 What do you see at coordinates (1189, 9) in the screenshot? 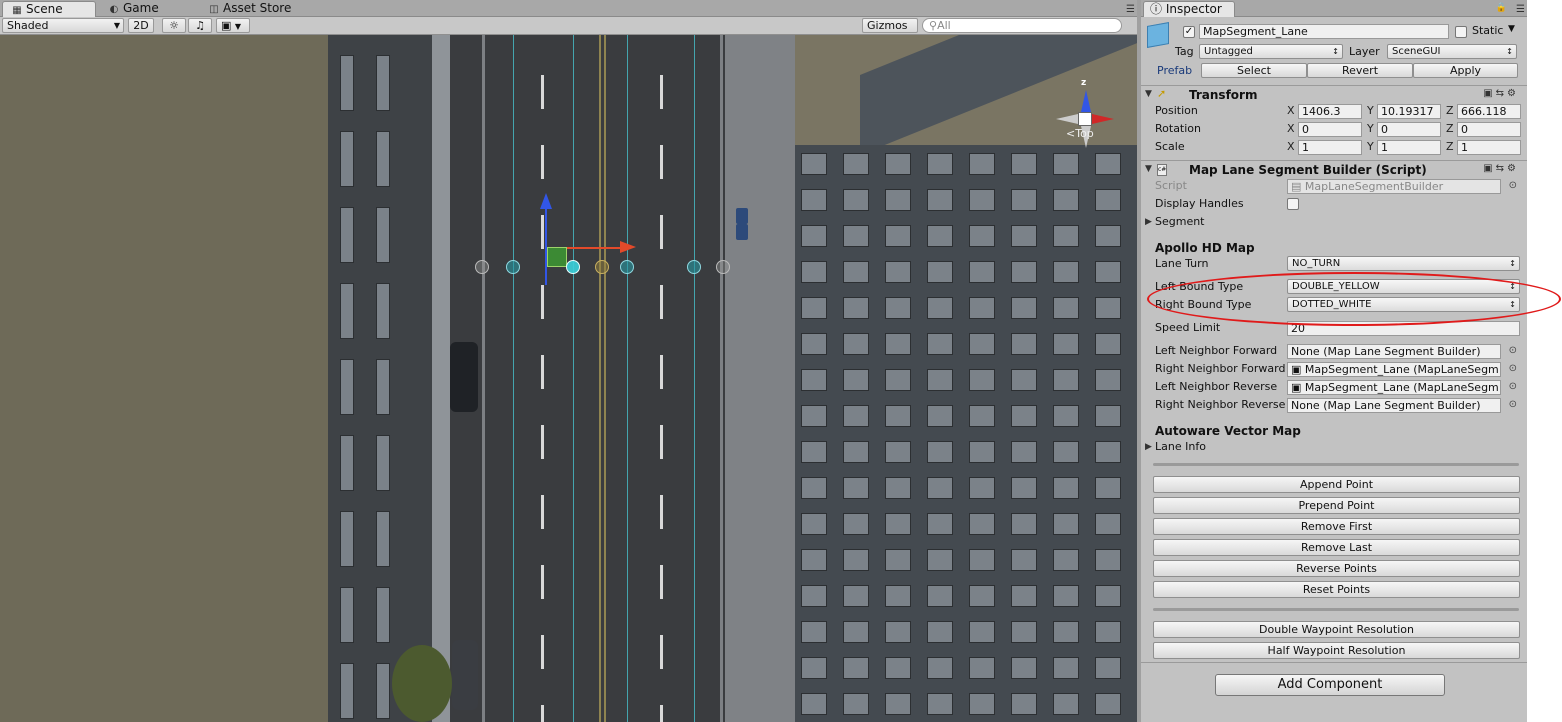
I see `tab-inspector: ⓘ Inspector` at bounding box center [1189, 9].